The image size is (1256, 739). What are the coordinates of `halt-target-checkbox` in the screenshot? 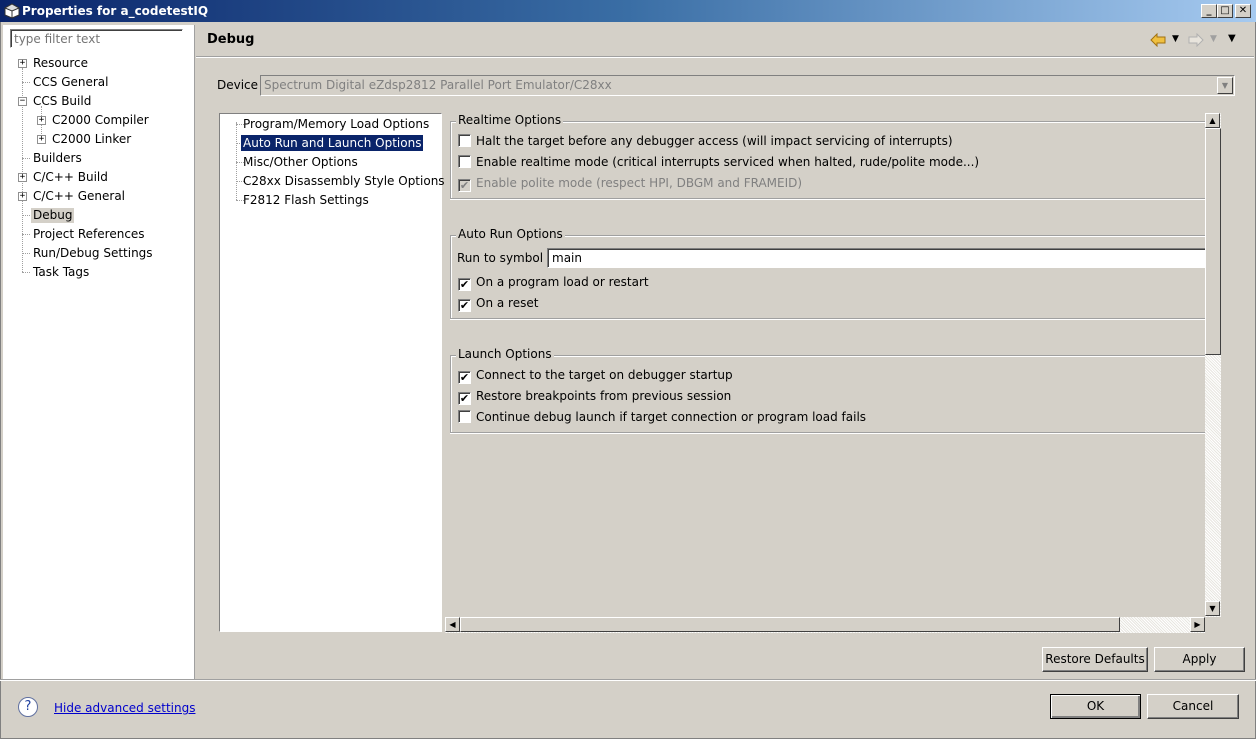 It's located at (464, 140).